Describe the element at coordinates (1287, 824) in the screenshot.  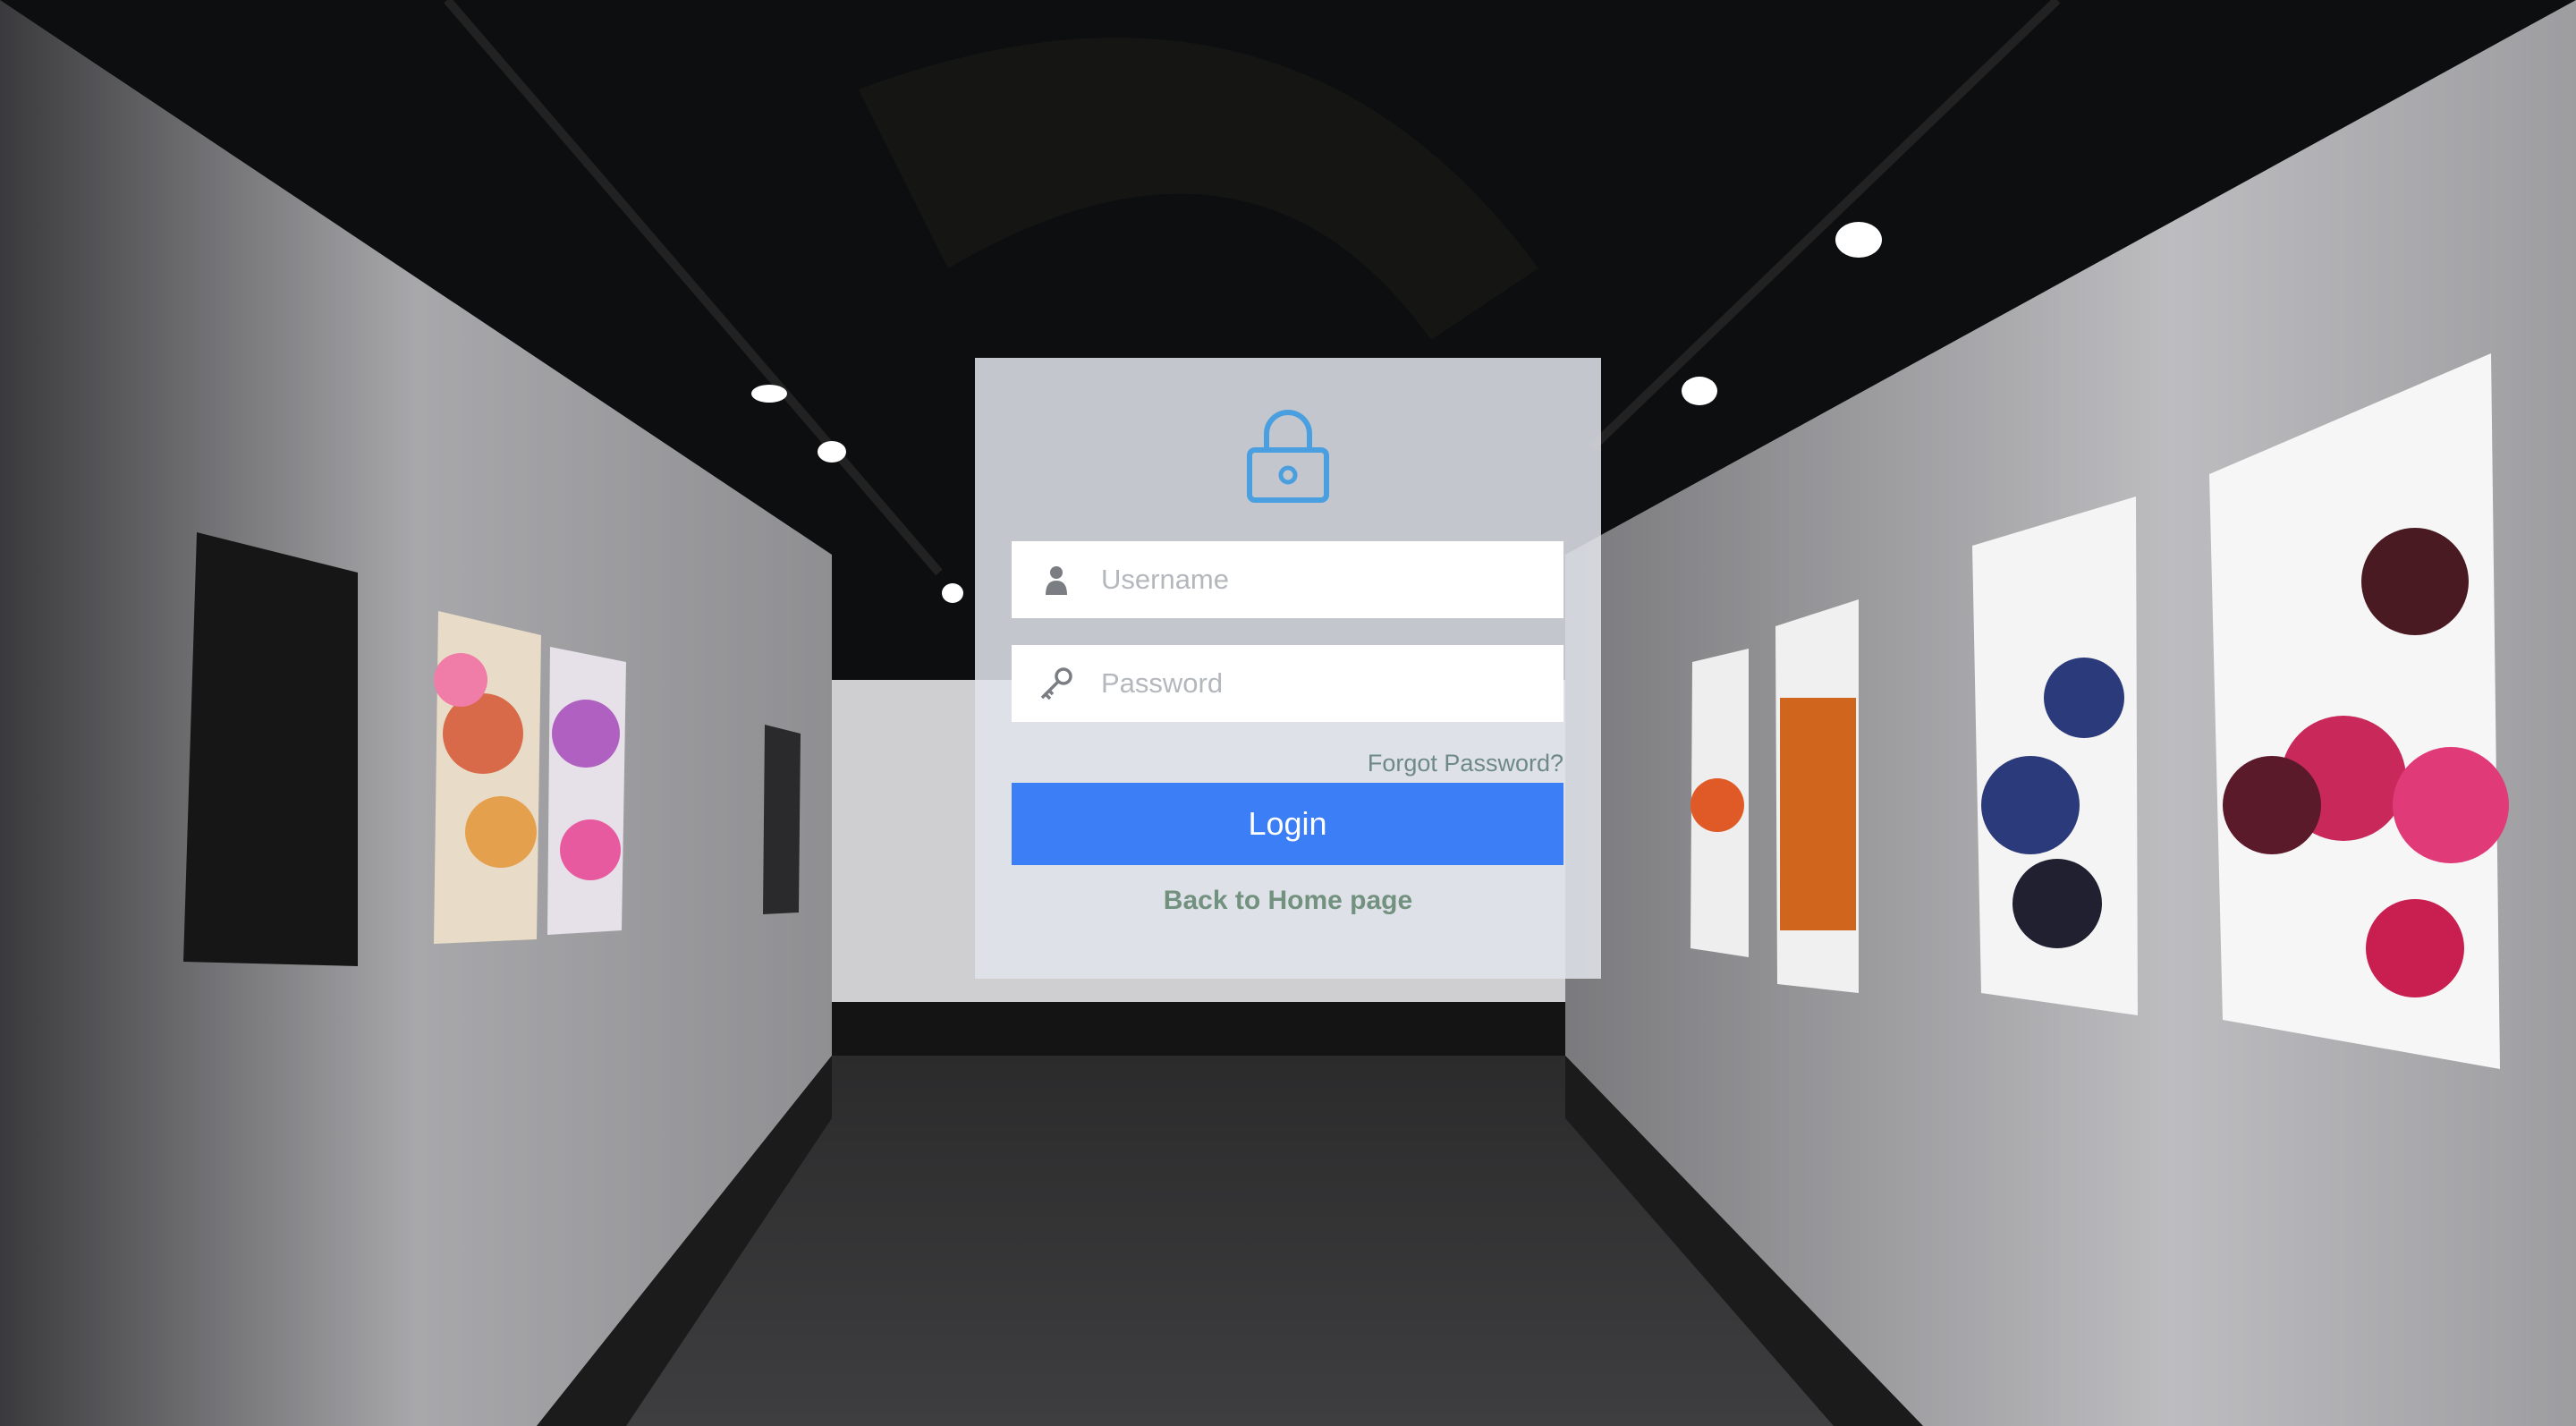
I see `login-button: Login` at that location.